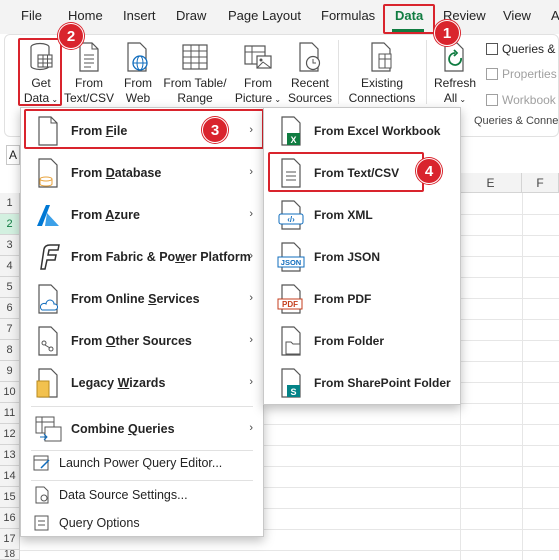 The width and height of the screenshot is (559, 560). What do you see at coordinates (492, 49) in the screenshot?
I see `queries-icon` at bounding box center [492, 49].